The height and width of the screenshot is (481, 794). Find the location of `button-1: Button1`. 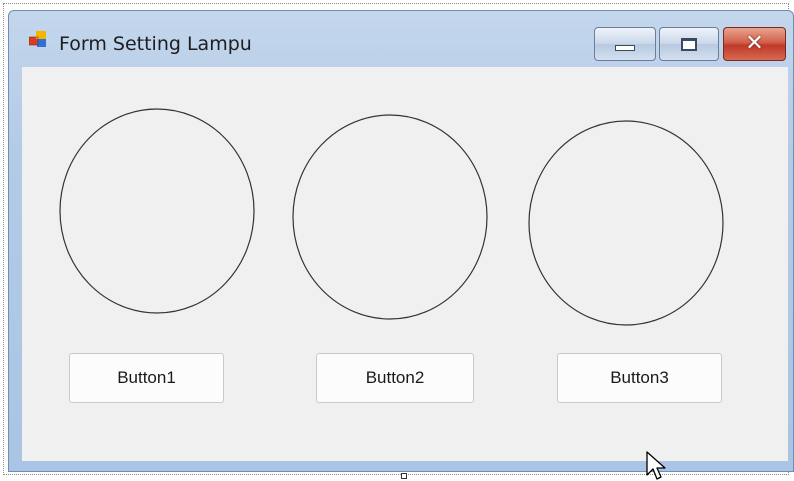

button-1: Button1 is located at coordinates (146, 378).